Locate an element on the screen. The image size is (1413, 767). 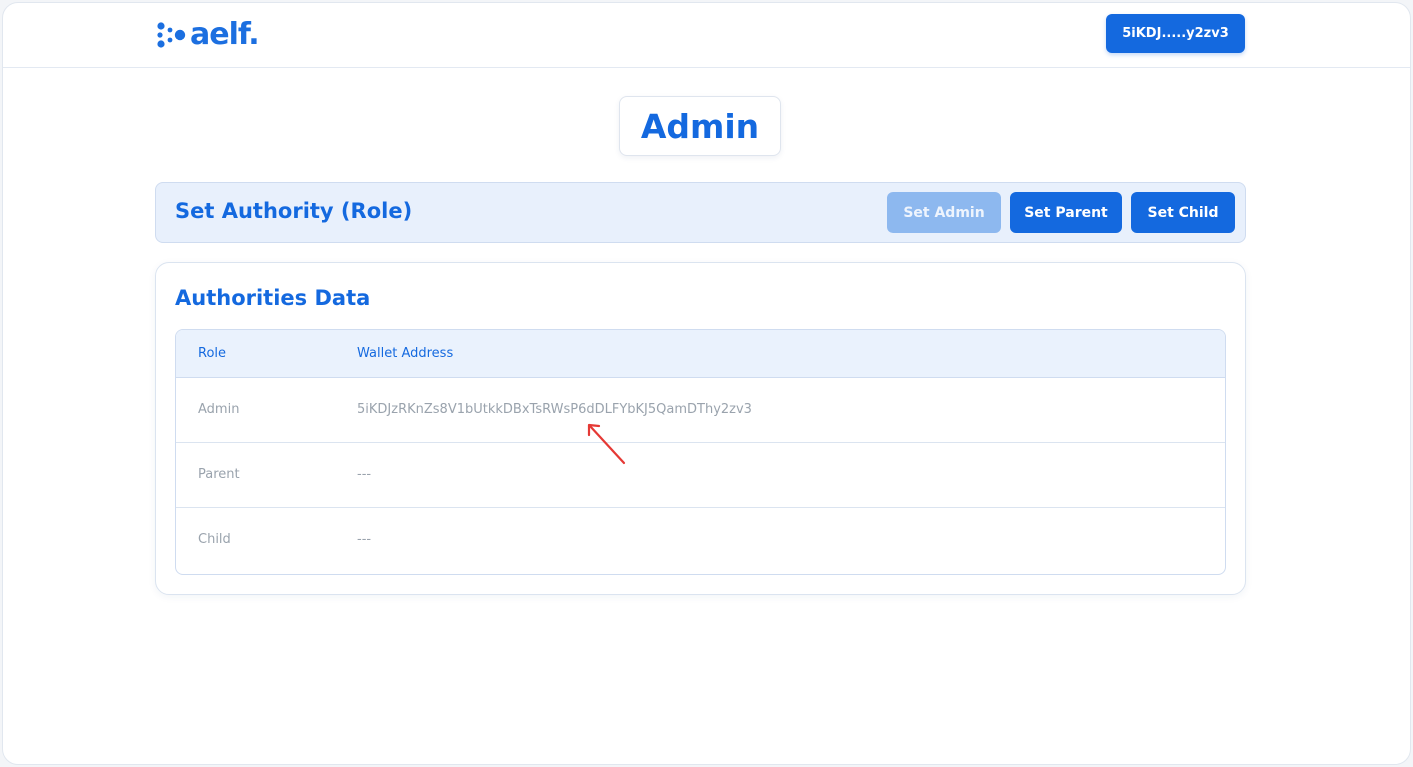
role-cell: Child is located at coordinates (214, 539).